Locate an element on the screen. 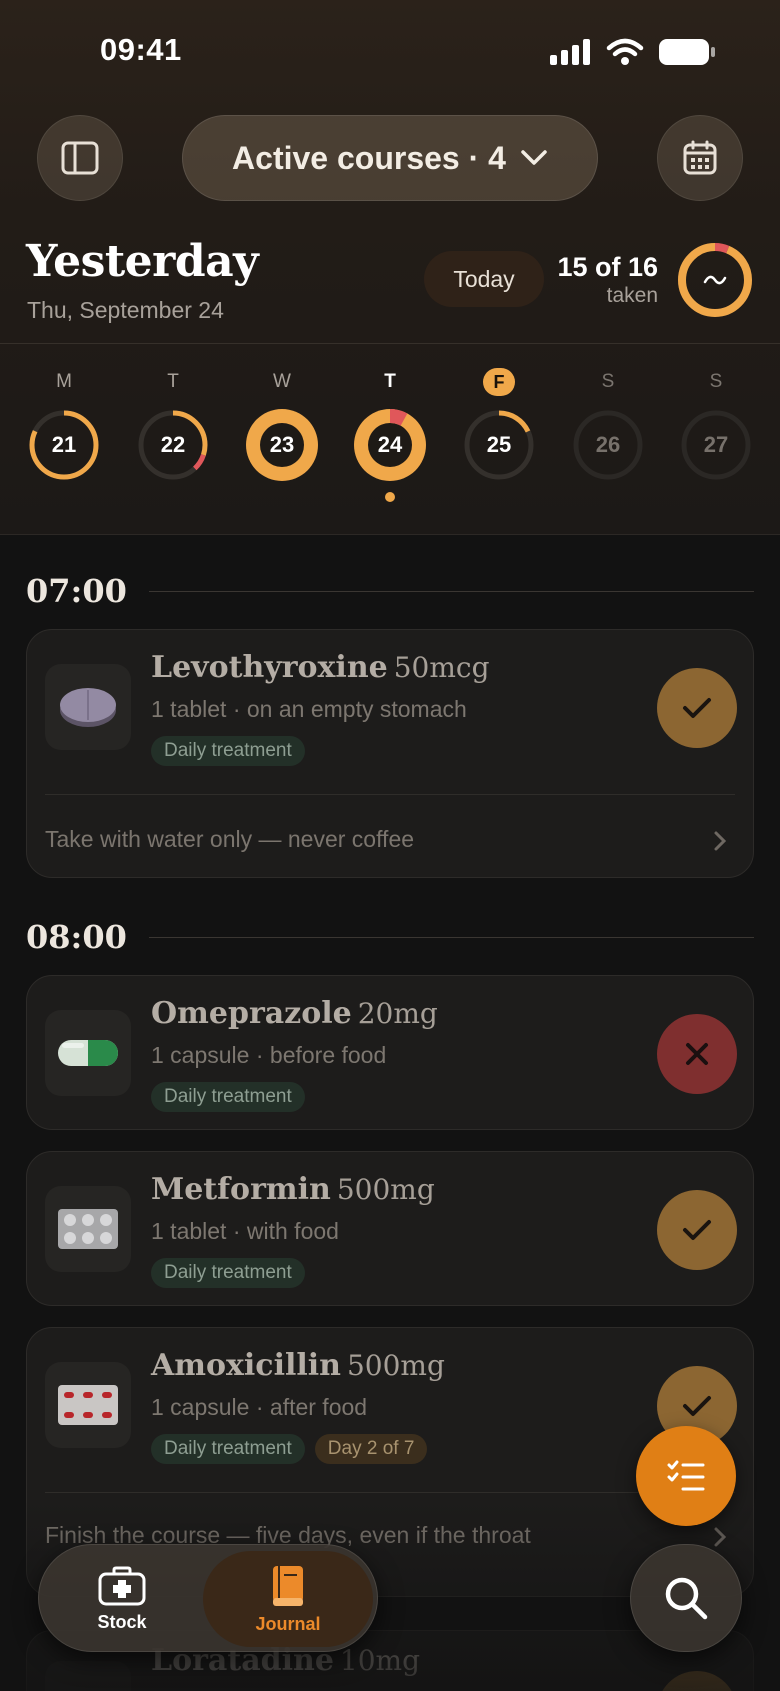 The width and height of the screenshot is (780, 1691). day-number: 23 is located at coordinates (282, 444).